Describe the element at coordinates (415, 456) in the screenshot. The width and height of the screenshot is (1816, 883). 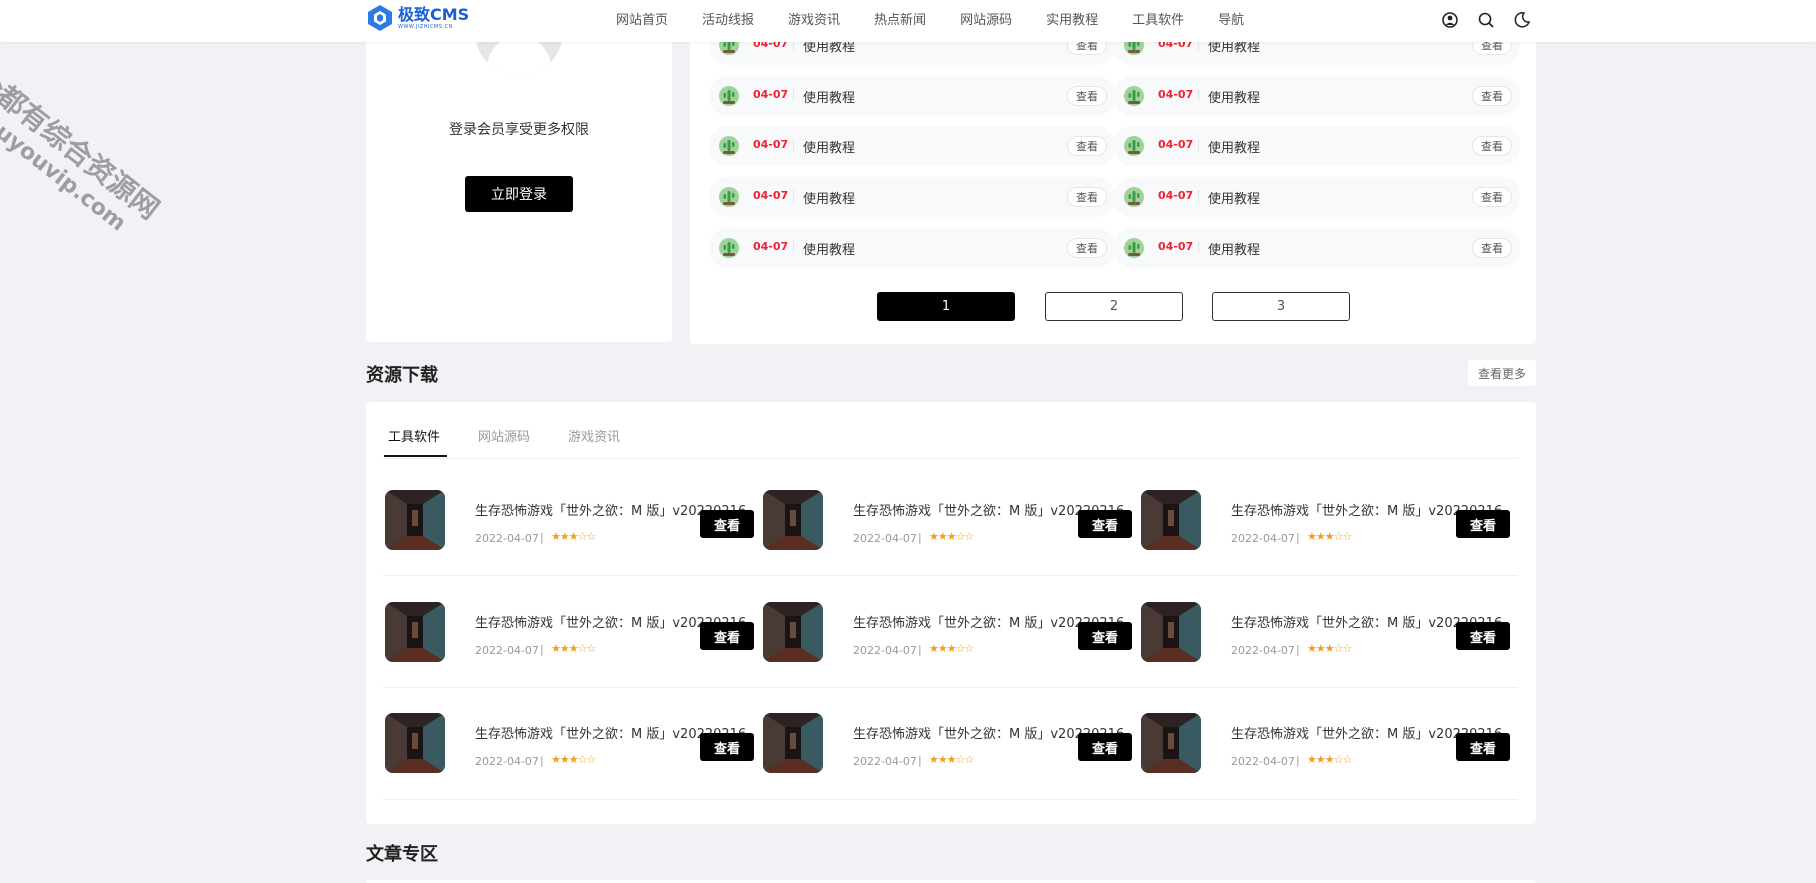
I see `active-tab-indicator` at that location.